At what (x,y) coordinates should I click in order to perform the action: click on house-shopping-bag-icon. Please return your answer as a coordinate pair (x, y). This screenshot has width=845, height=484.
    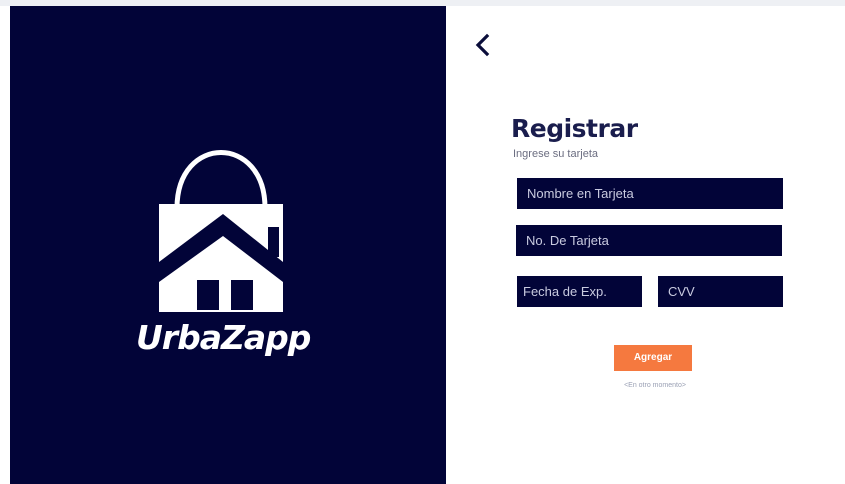
    Looking at the image, I should click on (221, 231).